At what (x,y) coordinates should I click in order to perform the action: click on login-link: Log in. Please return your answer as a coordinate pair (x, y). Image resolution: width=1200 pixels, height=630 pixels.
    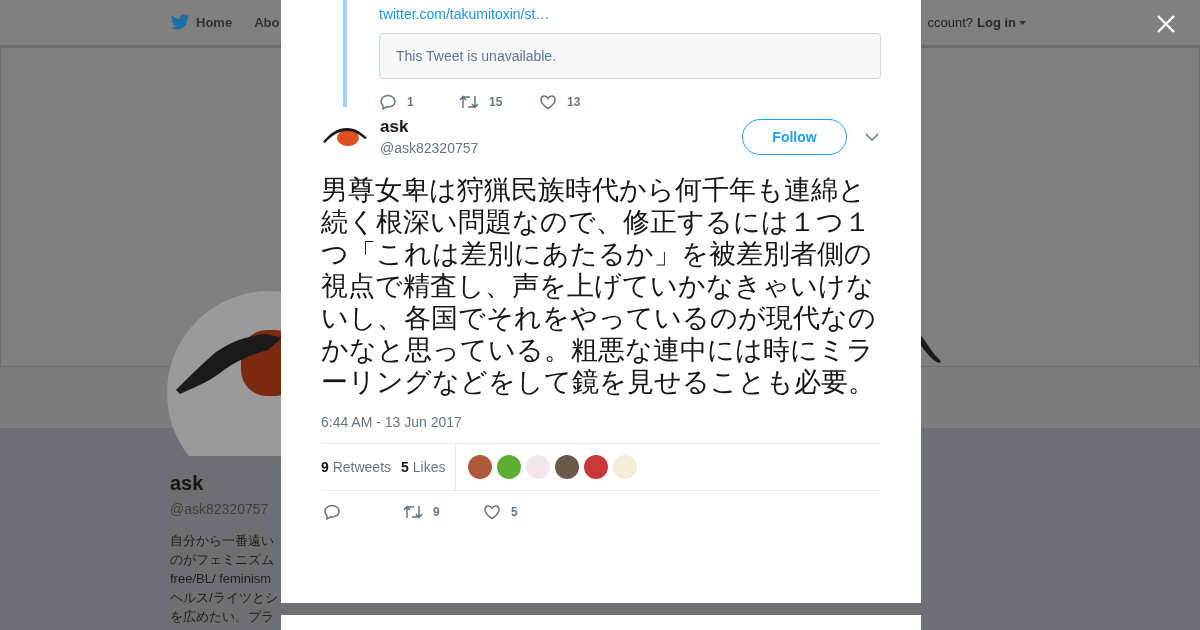
    Looking at the image, I should click on (1001, 22).